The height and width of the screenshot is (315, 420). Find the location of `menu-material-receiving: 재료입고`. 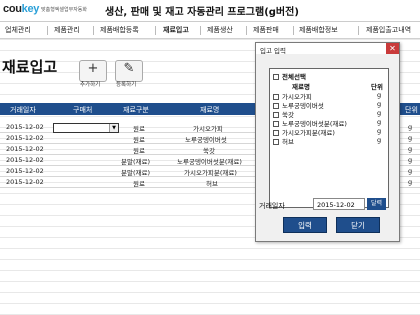

menu-material-receiving: 재료입고 is located at coordinates (176, 30).